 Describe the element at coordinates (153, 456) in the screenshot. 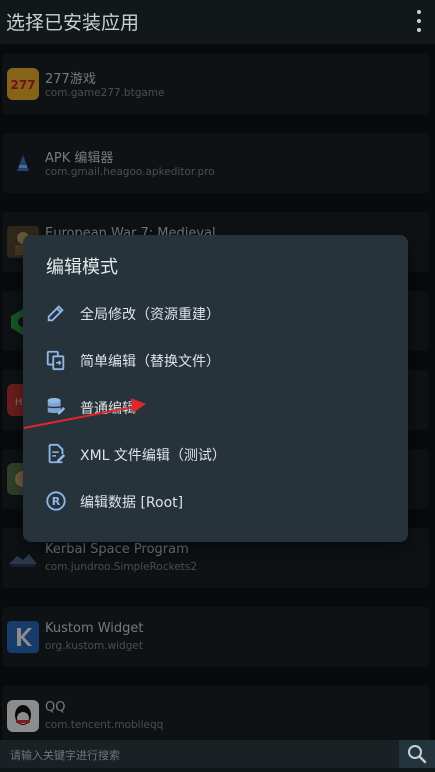

I see `option-label: XML 文件编辑（测试）` at that location.